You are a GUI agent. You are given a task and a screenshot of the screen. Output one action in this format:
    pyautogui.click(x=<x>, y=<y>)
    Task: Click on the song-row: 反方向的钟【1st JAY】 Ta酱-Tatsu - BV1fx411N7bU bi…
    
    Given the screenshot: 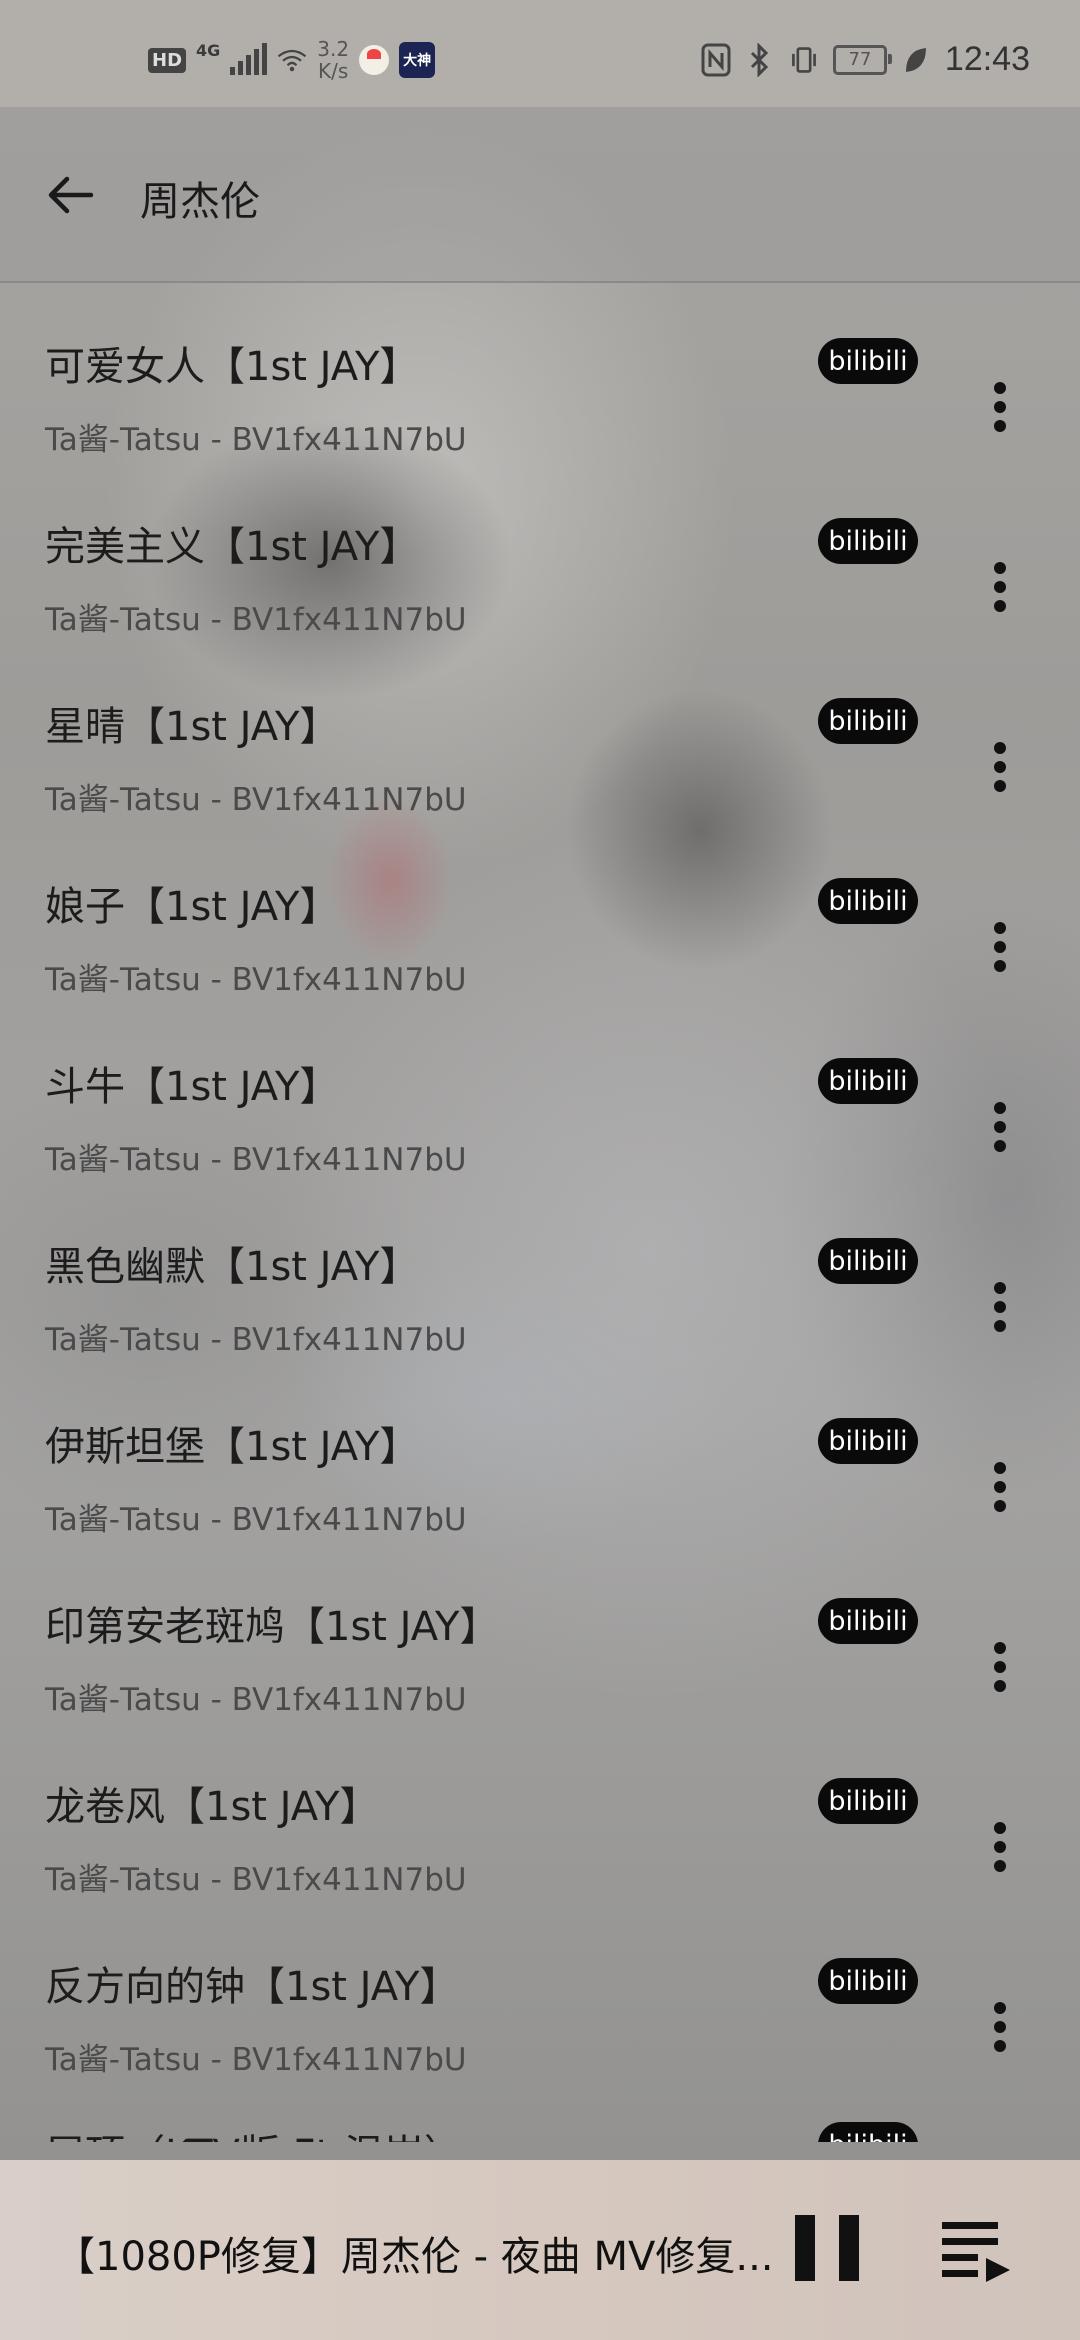 What is the action you would take?
    pyautogui.click(x=540, y=1992)
    